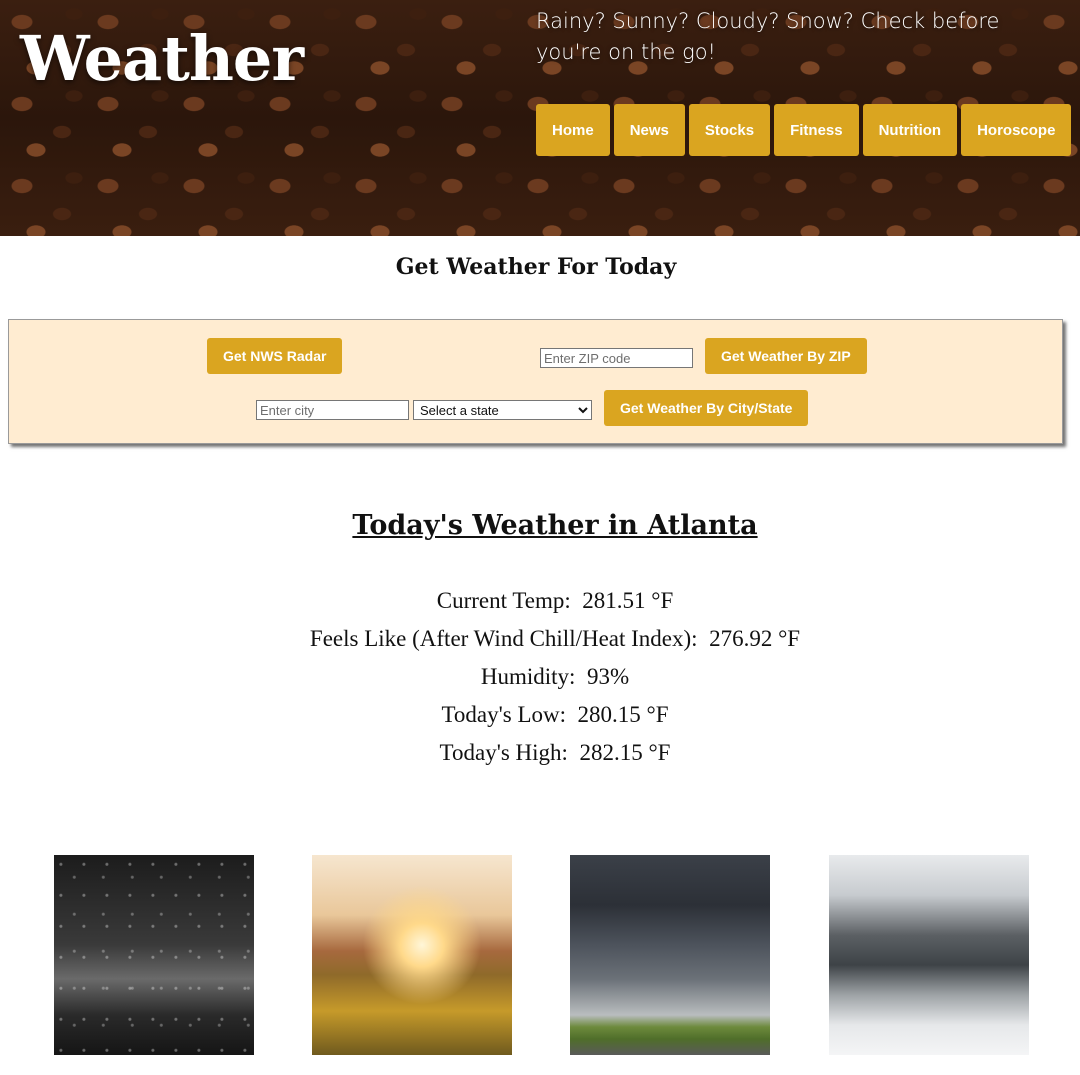  What do you see at coordinates (816, 130) in the screenshot?
I see `nav-fitness-button: Fitness` at bounding box center [816, 130].